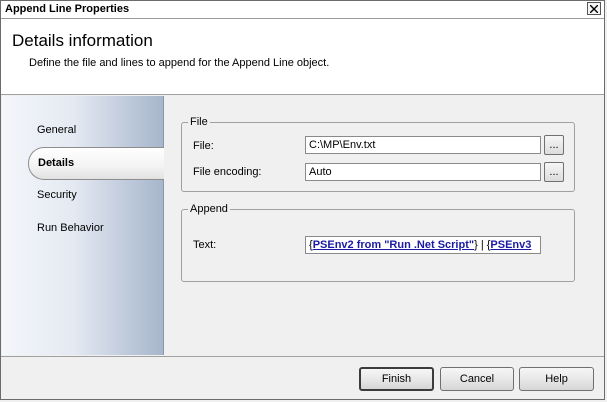 This screenshot has height=402, width=607. What do you see at coordinates (302, 10) in the screenshot?
I see `title-bar: Append Line Properties` at bounding box center [302, 10].